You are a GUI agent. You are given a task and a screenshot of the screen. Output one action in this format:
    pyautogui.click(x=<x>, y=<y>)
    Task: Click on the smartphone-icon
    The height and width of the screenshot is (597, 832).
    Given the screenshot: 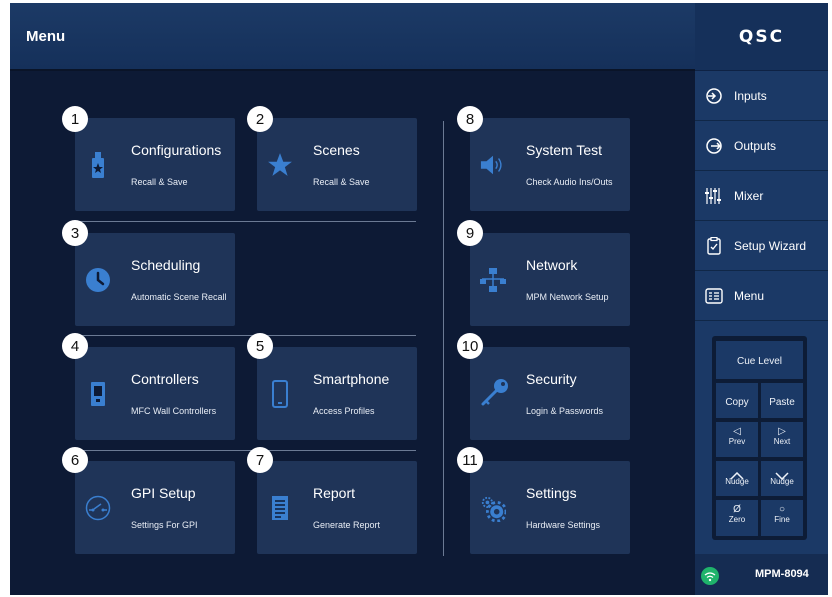 What is the action you would take?
    pyautogui.click(x=280, y=394)
    